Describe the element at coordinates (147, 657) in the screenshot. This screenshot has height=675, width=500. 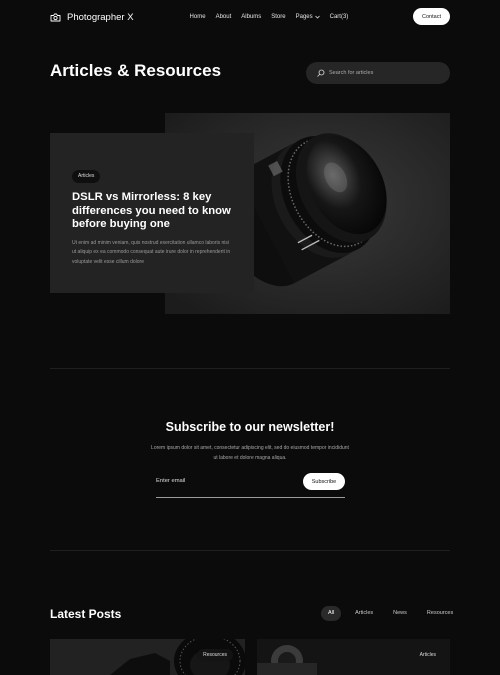
I see `post-card: Resources` at that location.